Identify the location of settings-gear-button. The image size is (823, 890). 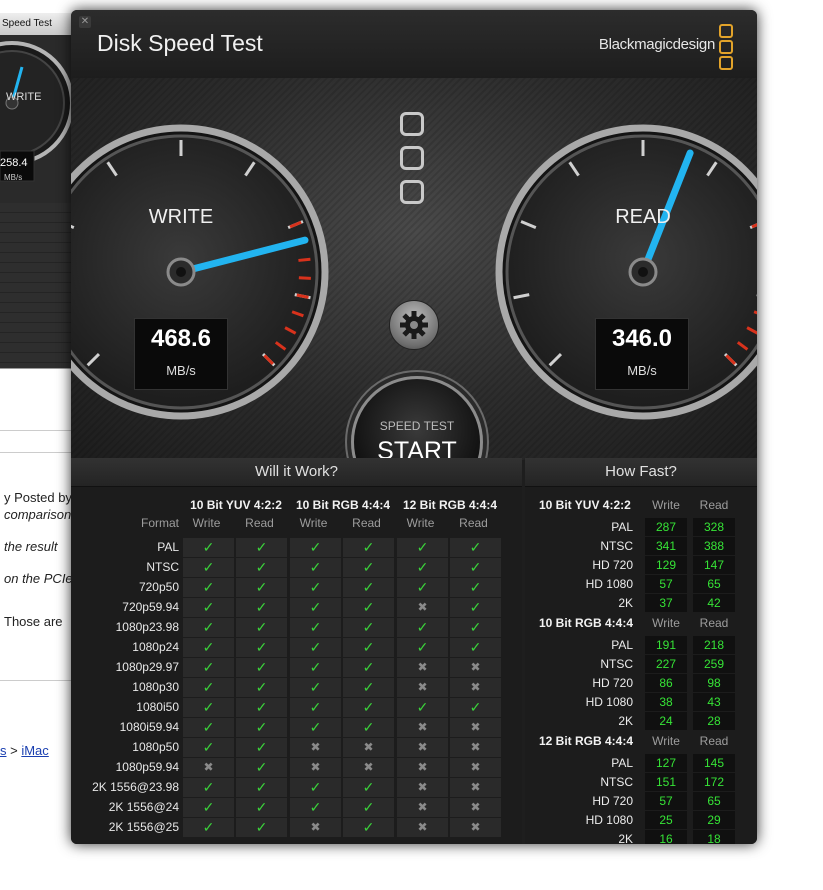
(414, 325).